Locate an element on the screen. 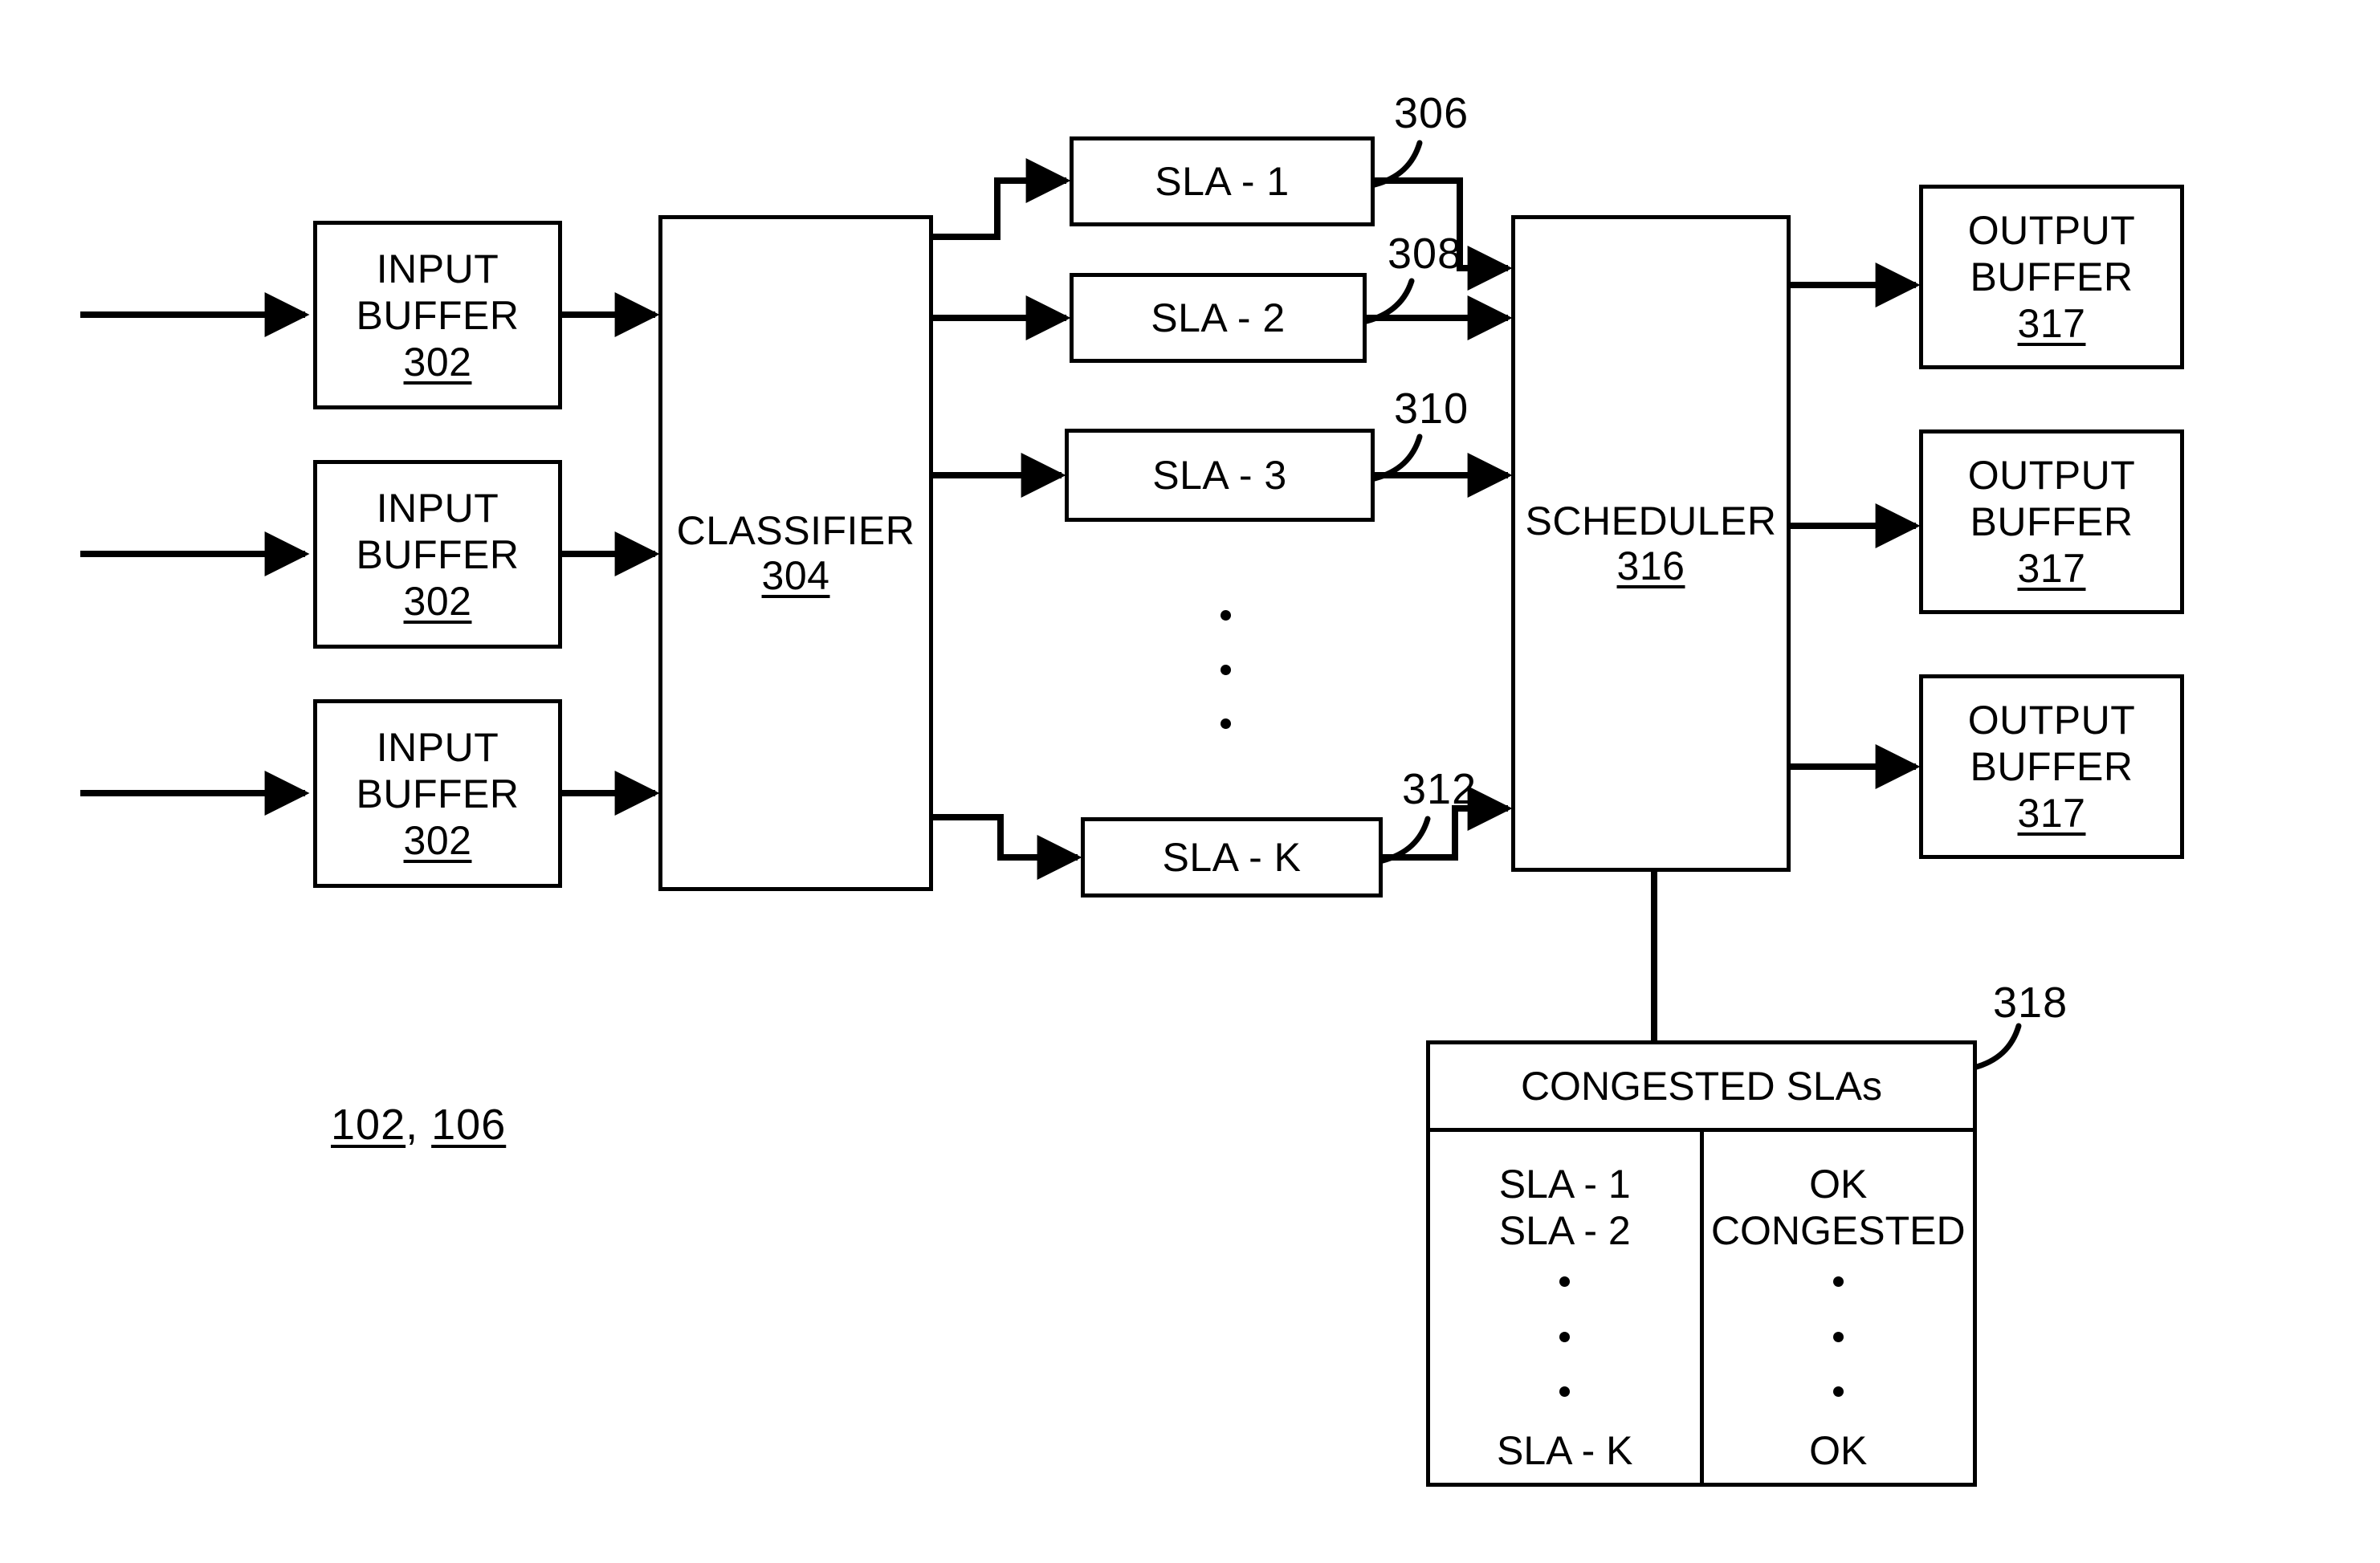 The width and height of the screenshot is (2380, 1563). reference-numeral-310: 310 is located at coordinates (1431, 409).